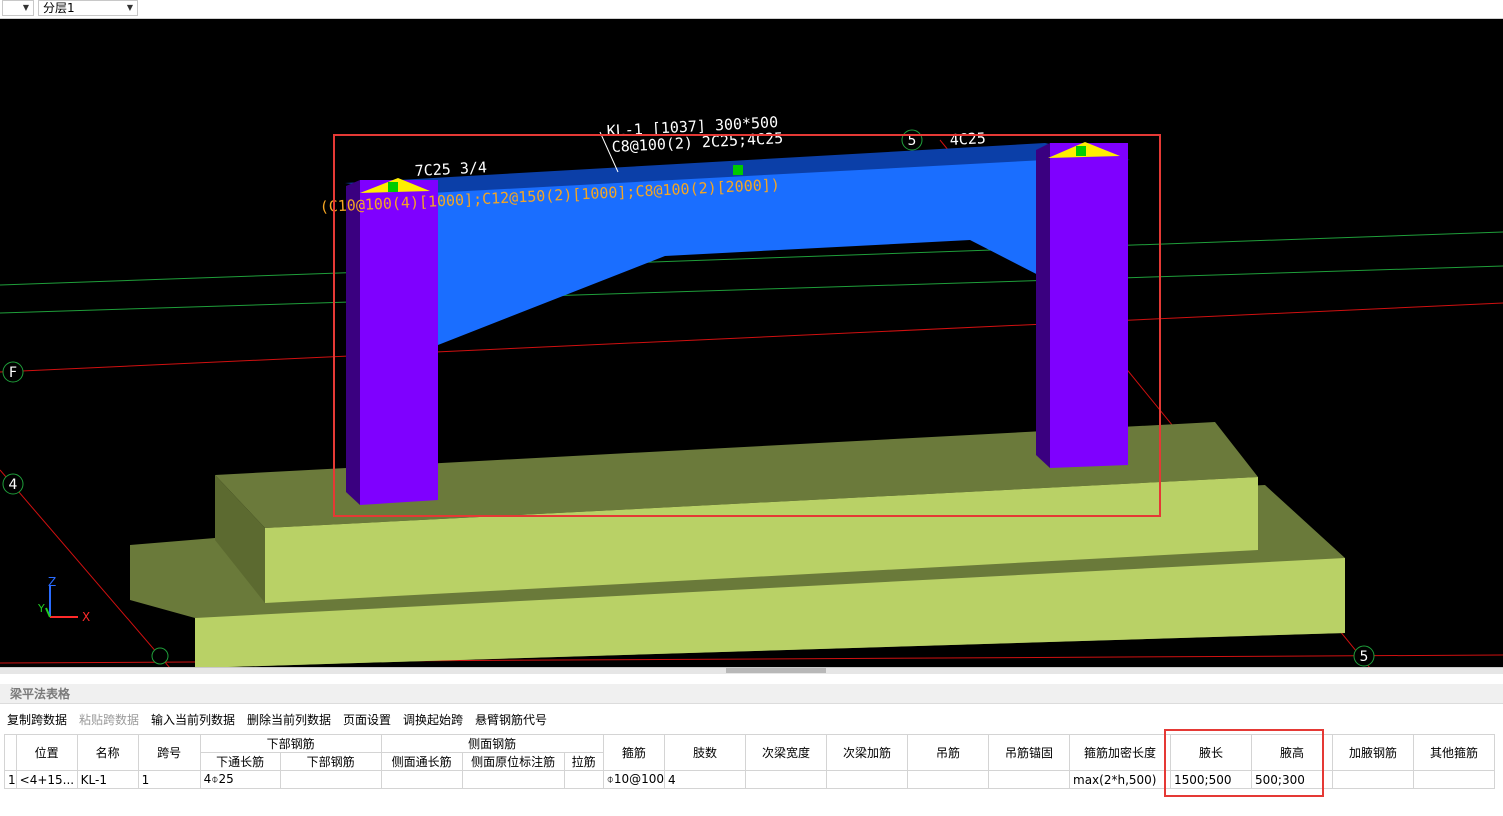 The image size is (1503, 816). Describe the element at coordinates (393, 187) in the screenshot. I see `column-left-node` at that location.